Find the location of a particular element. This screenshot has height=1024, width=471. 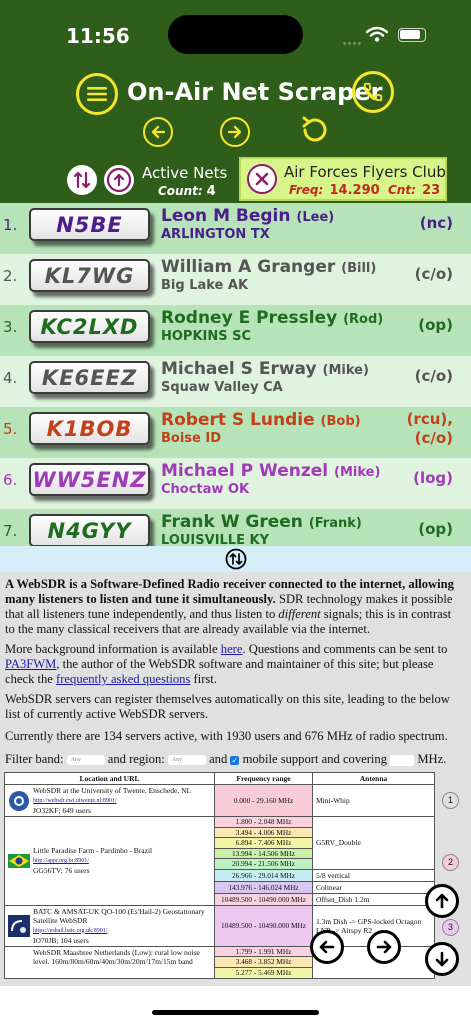

antenna: 5/8 vertical is located at coordinates (373, 875).